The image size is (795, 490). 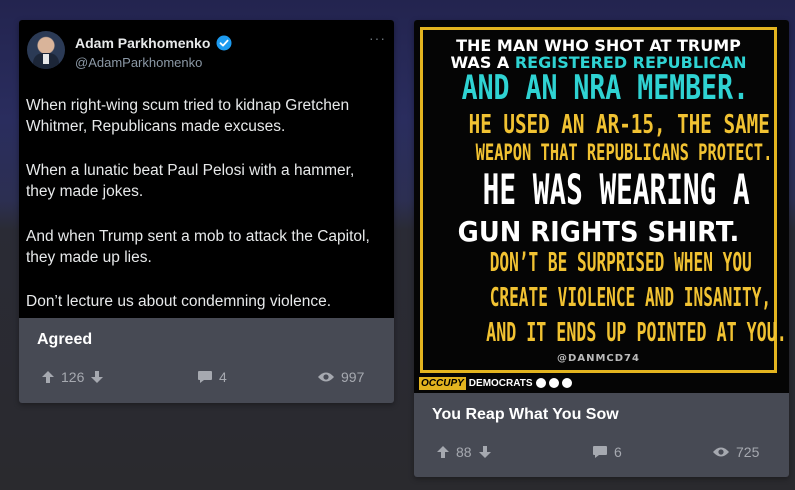 I want to click on more-options-icon: ···, so click(x=377, y=38).